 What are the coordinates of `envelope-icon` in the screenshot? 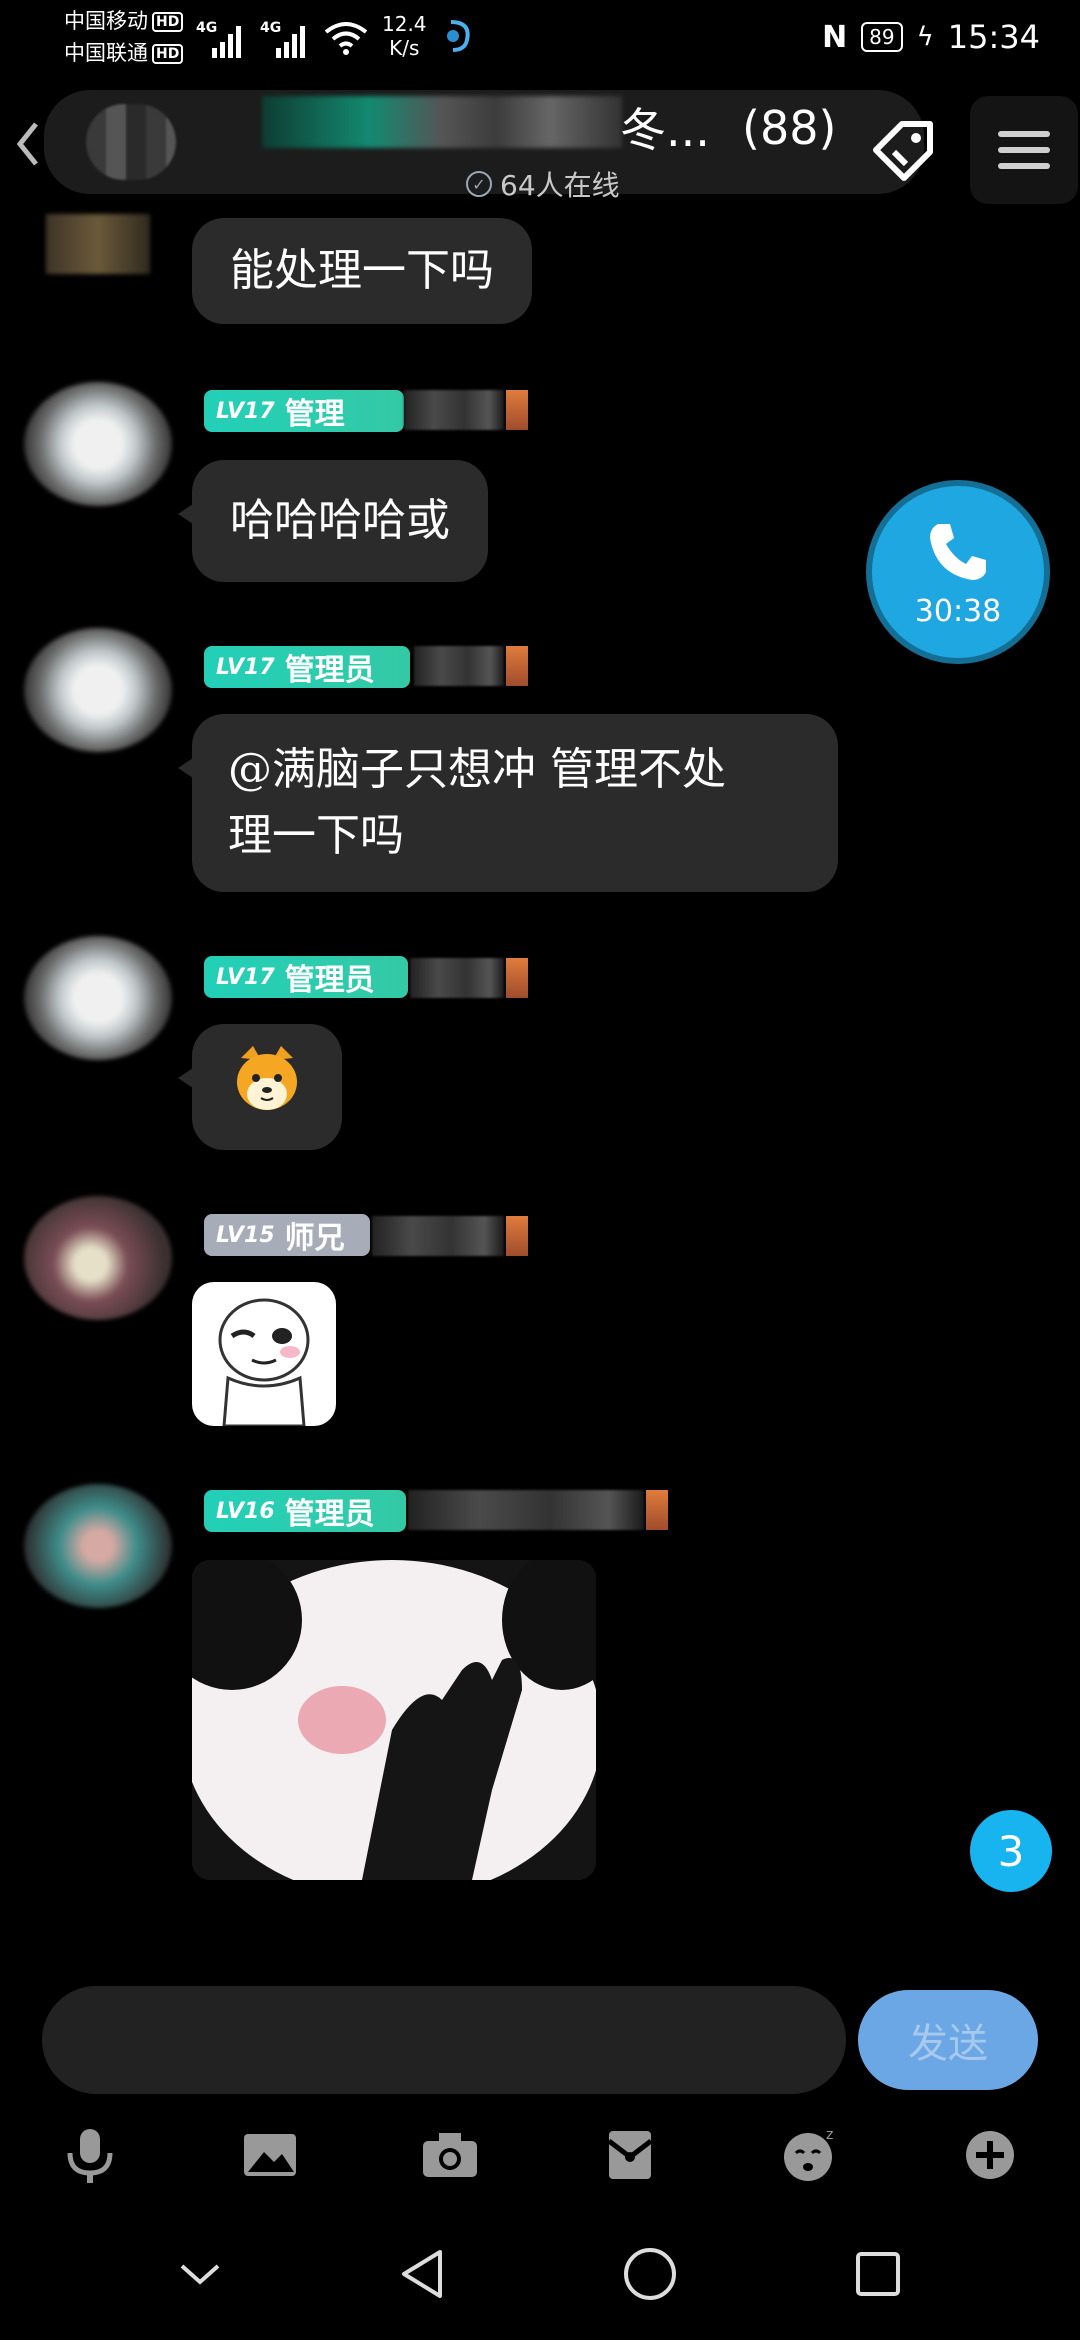 It's located at (630, 2155).